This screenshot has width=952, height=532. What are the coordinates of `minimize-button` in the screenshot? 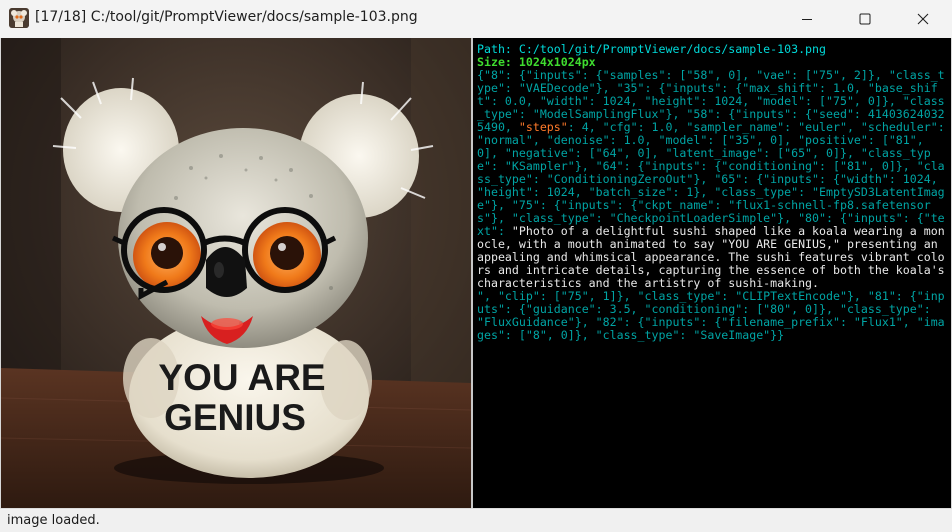 It's located at (807, 19).